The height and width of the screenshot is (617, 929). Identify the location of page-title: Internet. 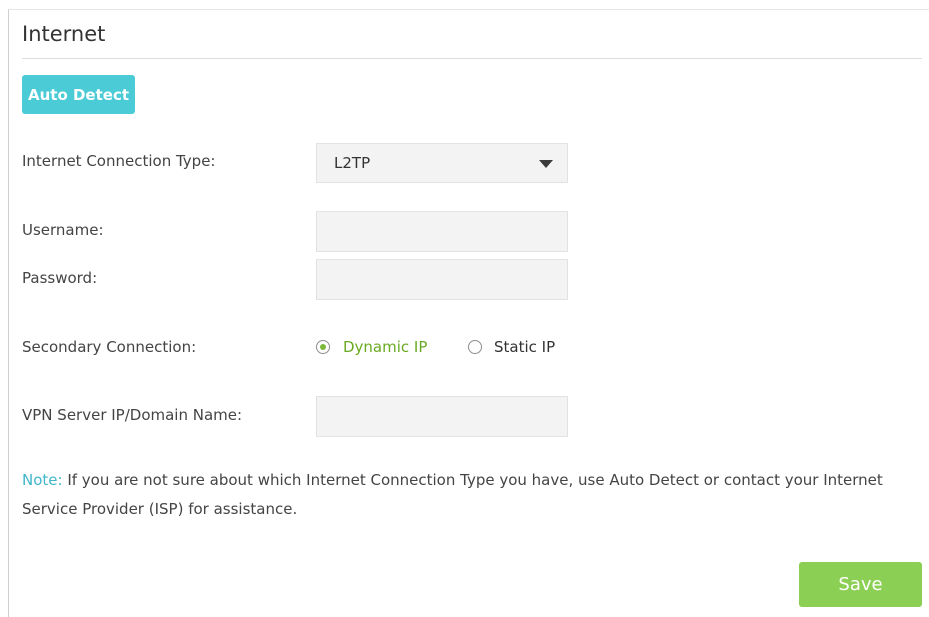
(64, 34).